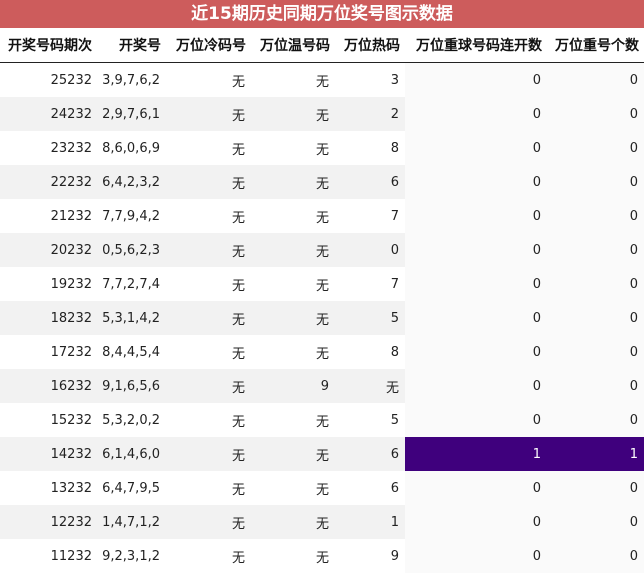 The height and width of the screenshot is (574, 644). Describe the element at coordinates (322, 352) in the screenshot. I see `table-row: 17232 8,4,4,5,4 无无 8 0 0` at that location.